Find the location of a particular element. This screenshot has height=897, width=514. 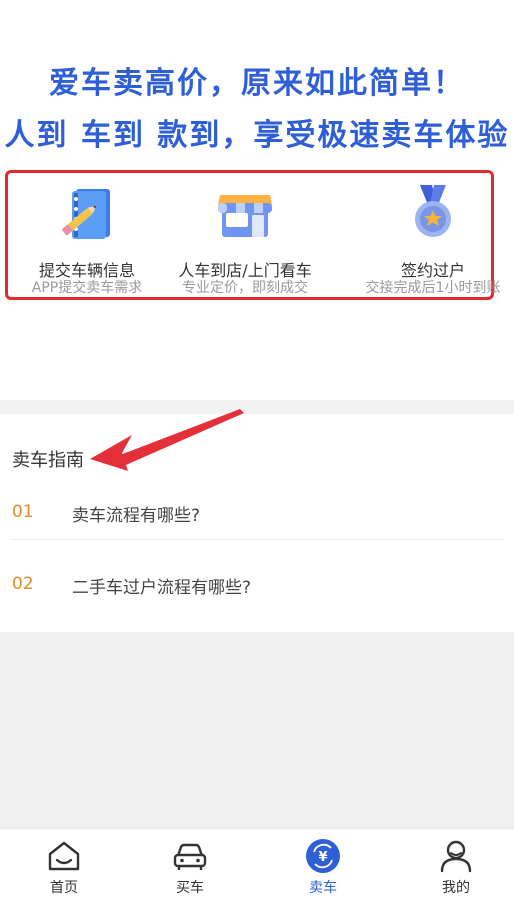

tab-label: 我的 is located at coordinates (456, 888).